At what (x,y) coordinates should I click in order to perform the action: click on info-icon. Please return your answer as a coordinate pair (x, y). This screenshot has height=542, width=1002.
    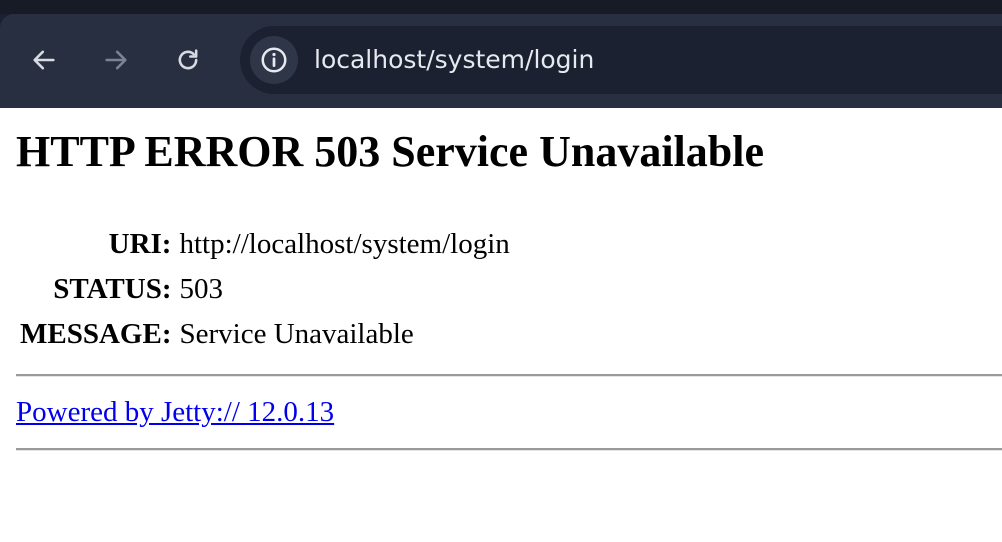
    Looking at the image, I should click on (274, 60).